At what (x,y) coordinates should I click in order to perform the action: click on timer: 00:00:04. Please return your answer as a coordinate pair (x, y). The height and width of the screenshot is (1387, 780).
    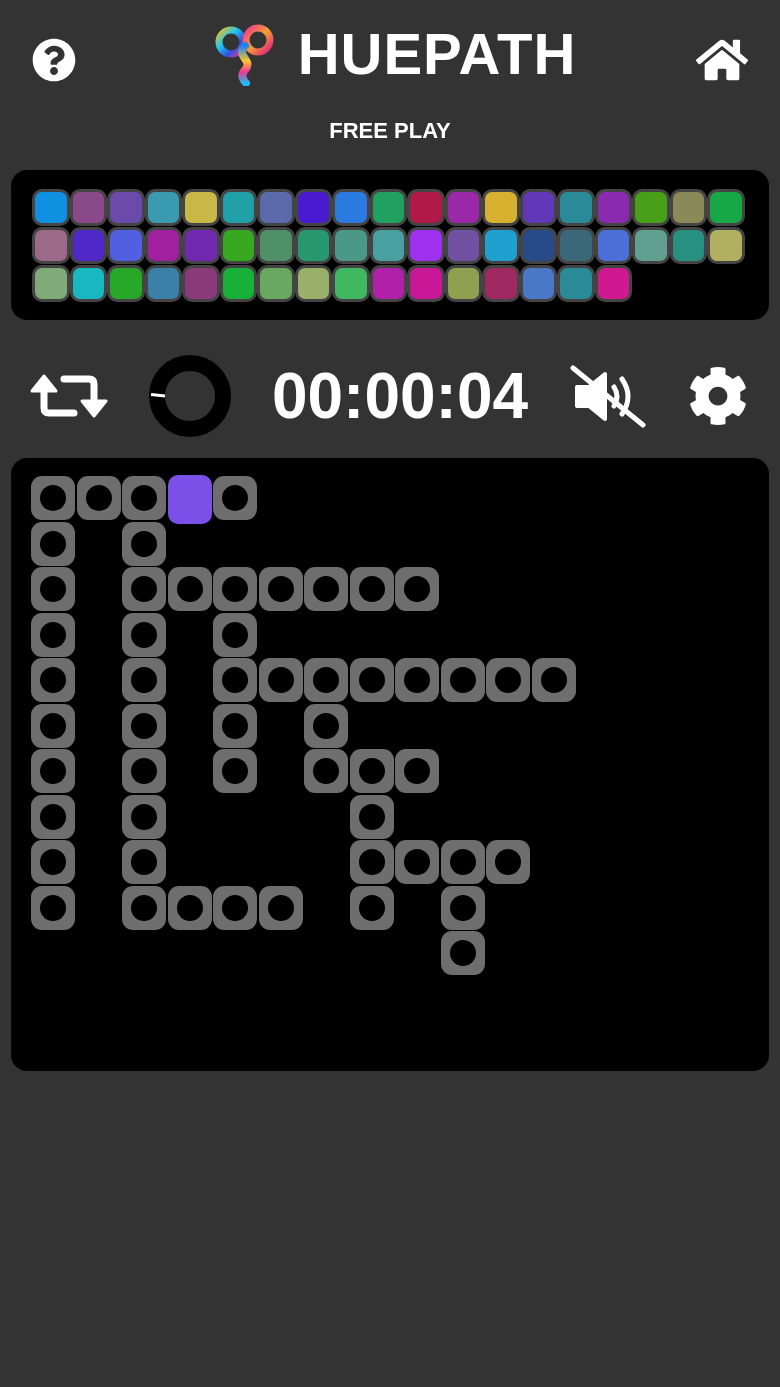
    Looking at the image, I should click on (400, 396).